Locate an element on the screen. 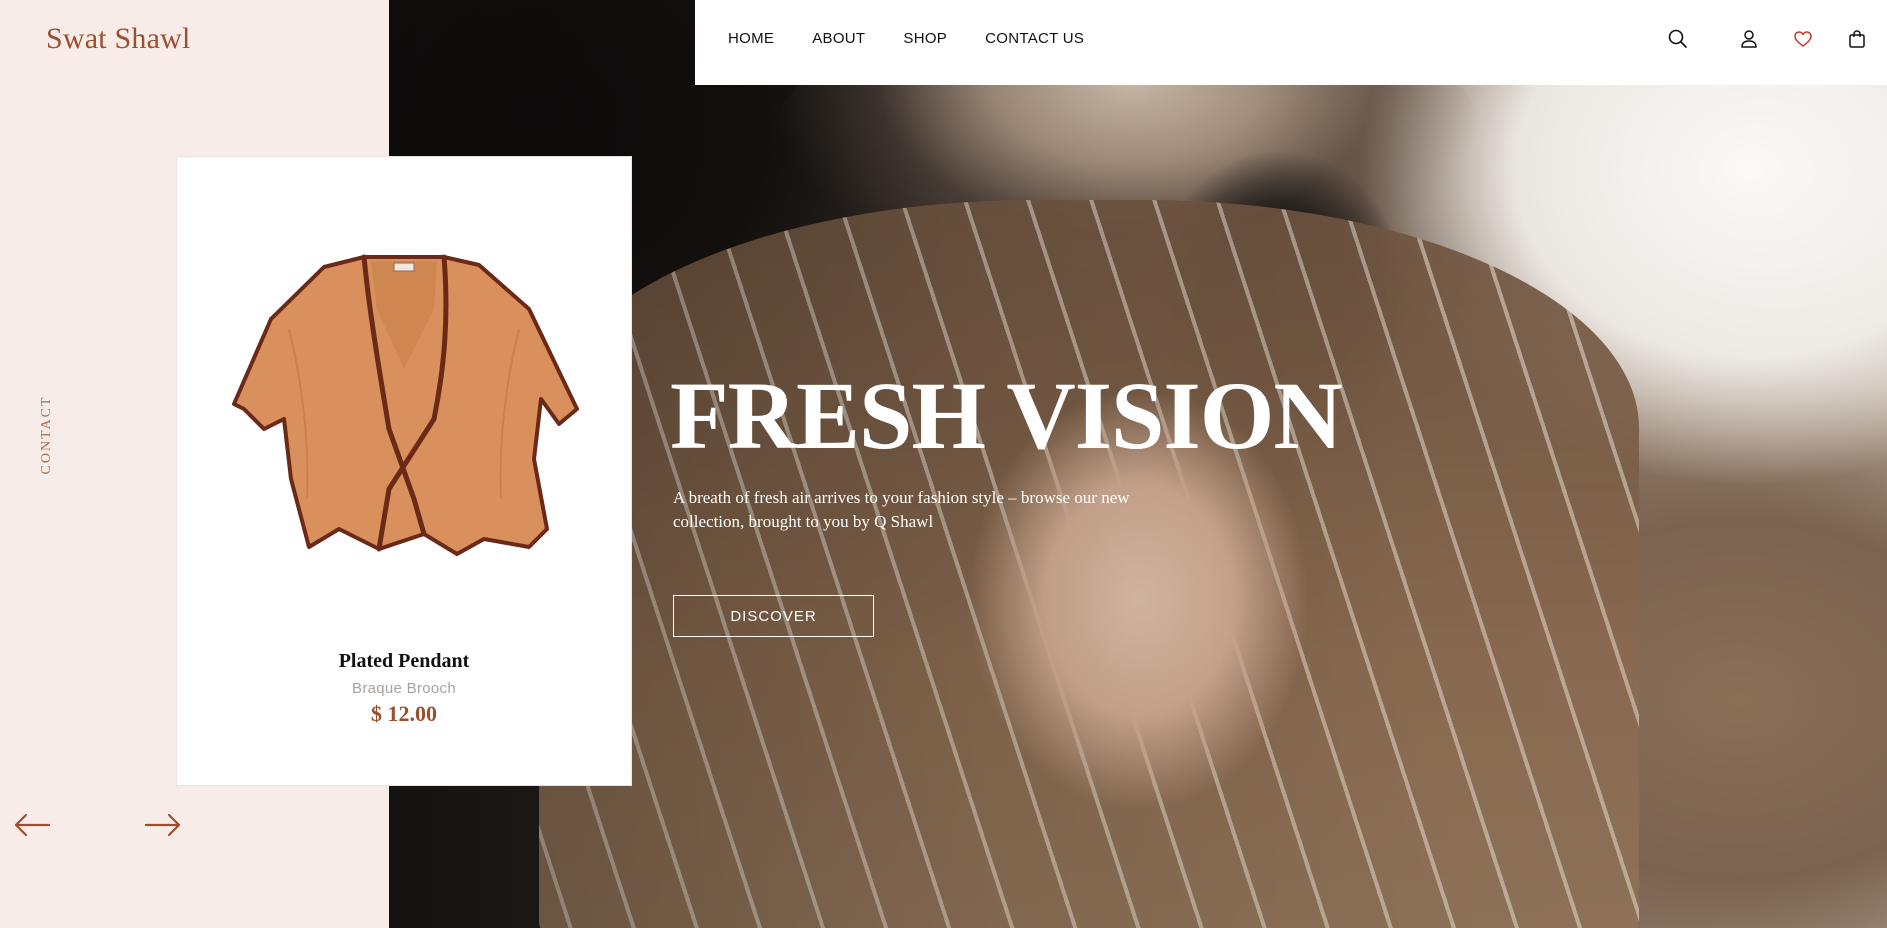 The width and height of the screenshot is (1887, 928). search-icon is located at coordinates (1678, 39).